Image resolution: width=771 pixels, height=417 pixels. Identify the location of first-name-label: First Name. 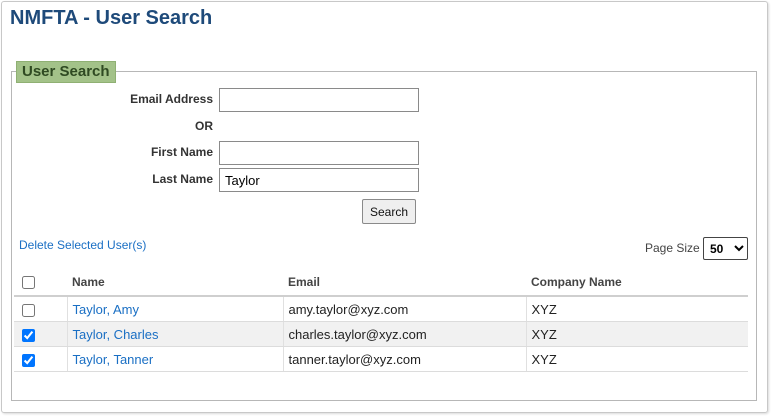
(181, 152).